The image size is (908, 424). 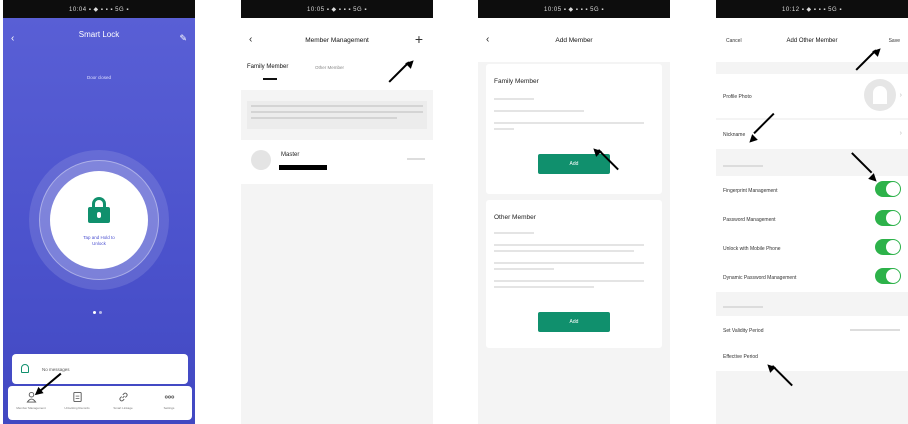 I want to click on status-bar: 10:04 ▪ ◆ ▪ ▪ ▪ 5G ▪, so click(x=99, y=9).